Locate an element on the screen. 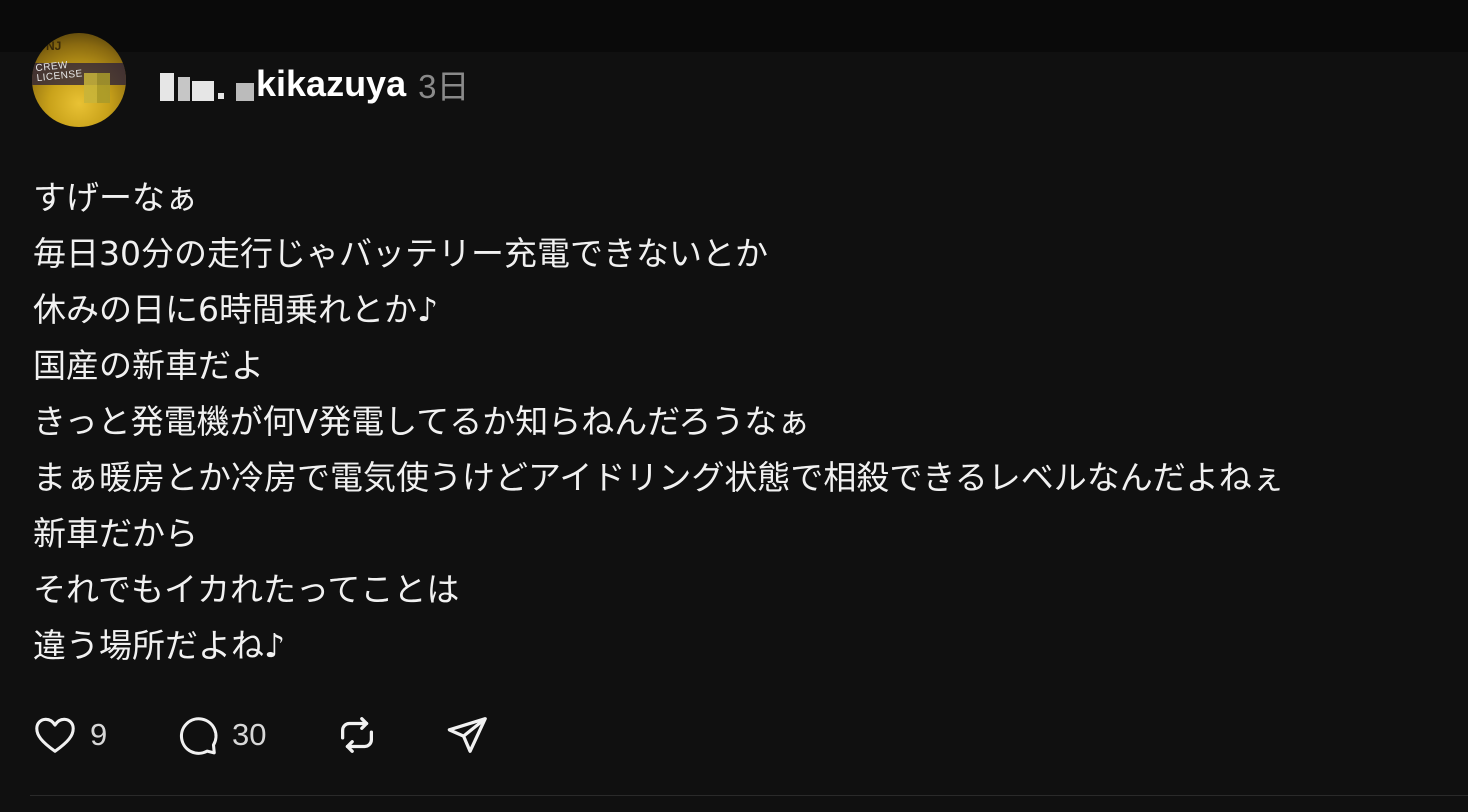  post-line: 国産の新車だよ is located at coordinates (148, 365).